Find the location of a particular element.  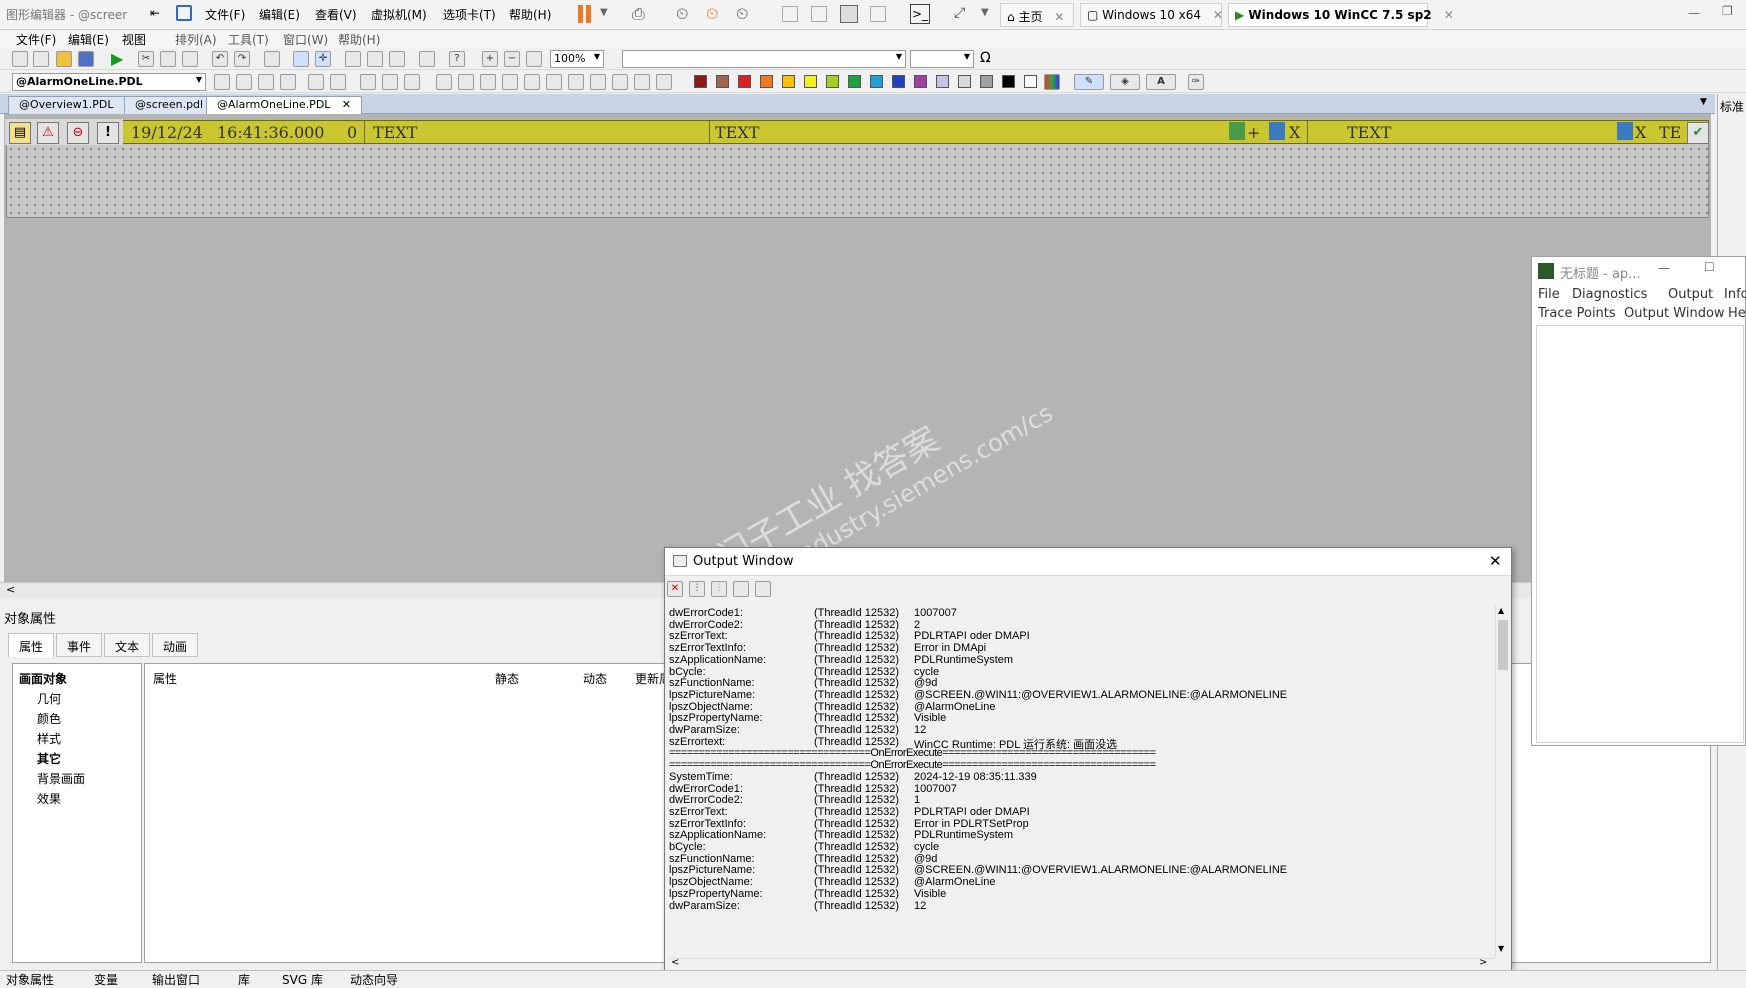

vm-menu-vm: 虚拟机(M) is located at coordinates (399, 14).